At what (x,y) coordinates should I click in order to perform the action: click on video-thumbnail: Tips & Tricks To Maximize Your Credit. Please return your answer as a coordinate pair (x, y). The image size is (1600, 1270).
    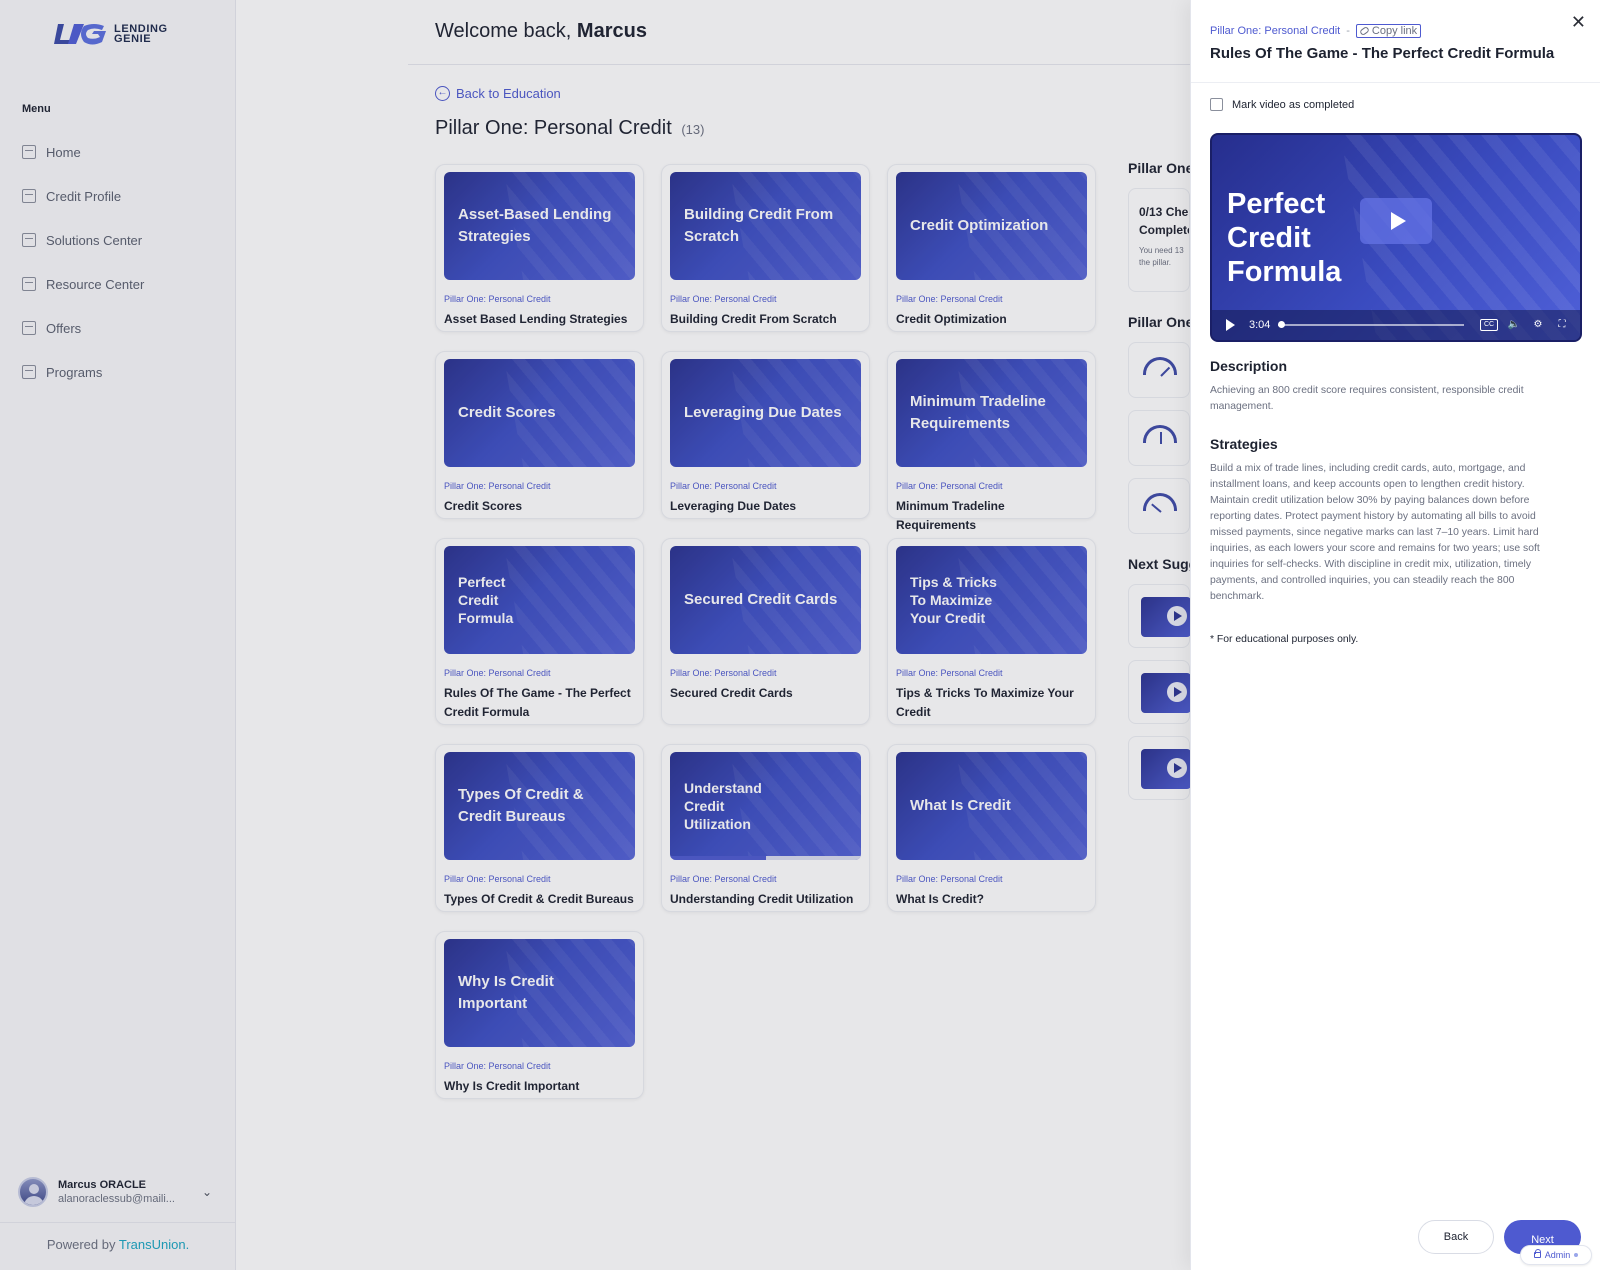
    Looking at the image, I should click on (991, 600).